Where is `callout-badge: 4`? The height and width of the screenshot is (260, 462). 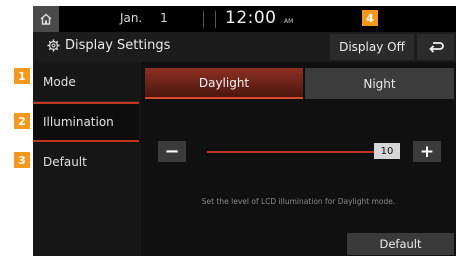 callout-badge: 4 is located at coordinates (370, 18).